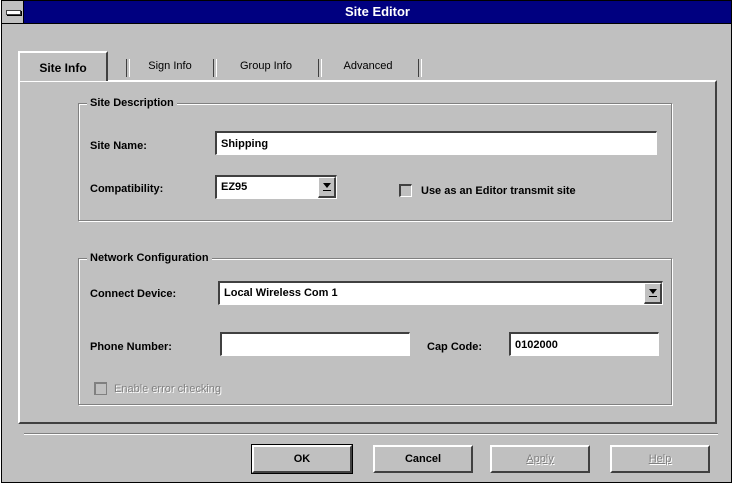  I want to click on site-name-label: Site Name:, so click(118, 146).